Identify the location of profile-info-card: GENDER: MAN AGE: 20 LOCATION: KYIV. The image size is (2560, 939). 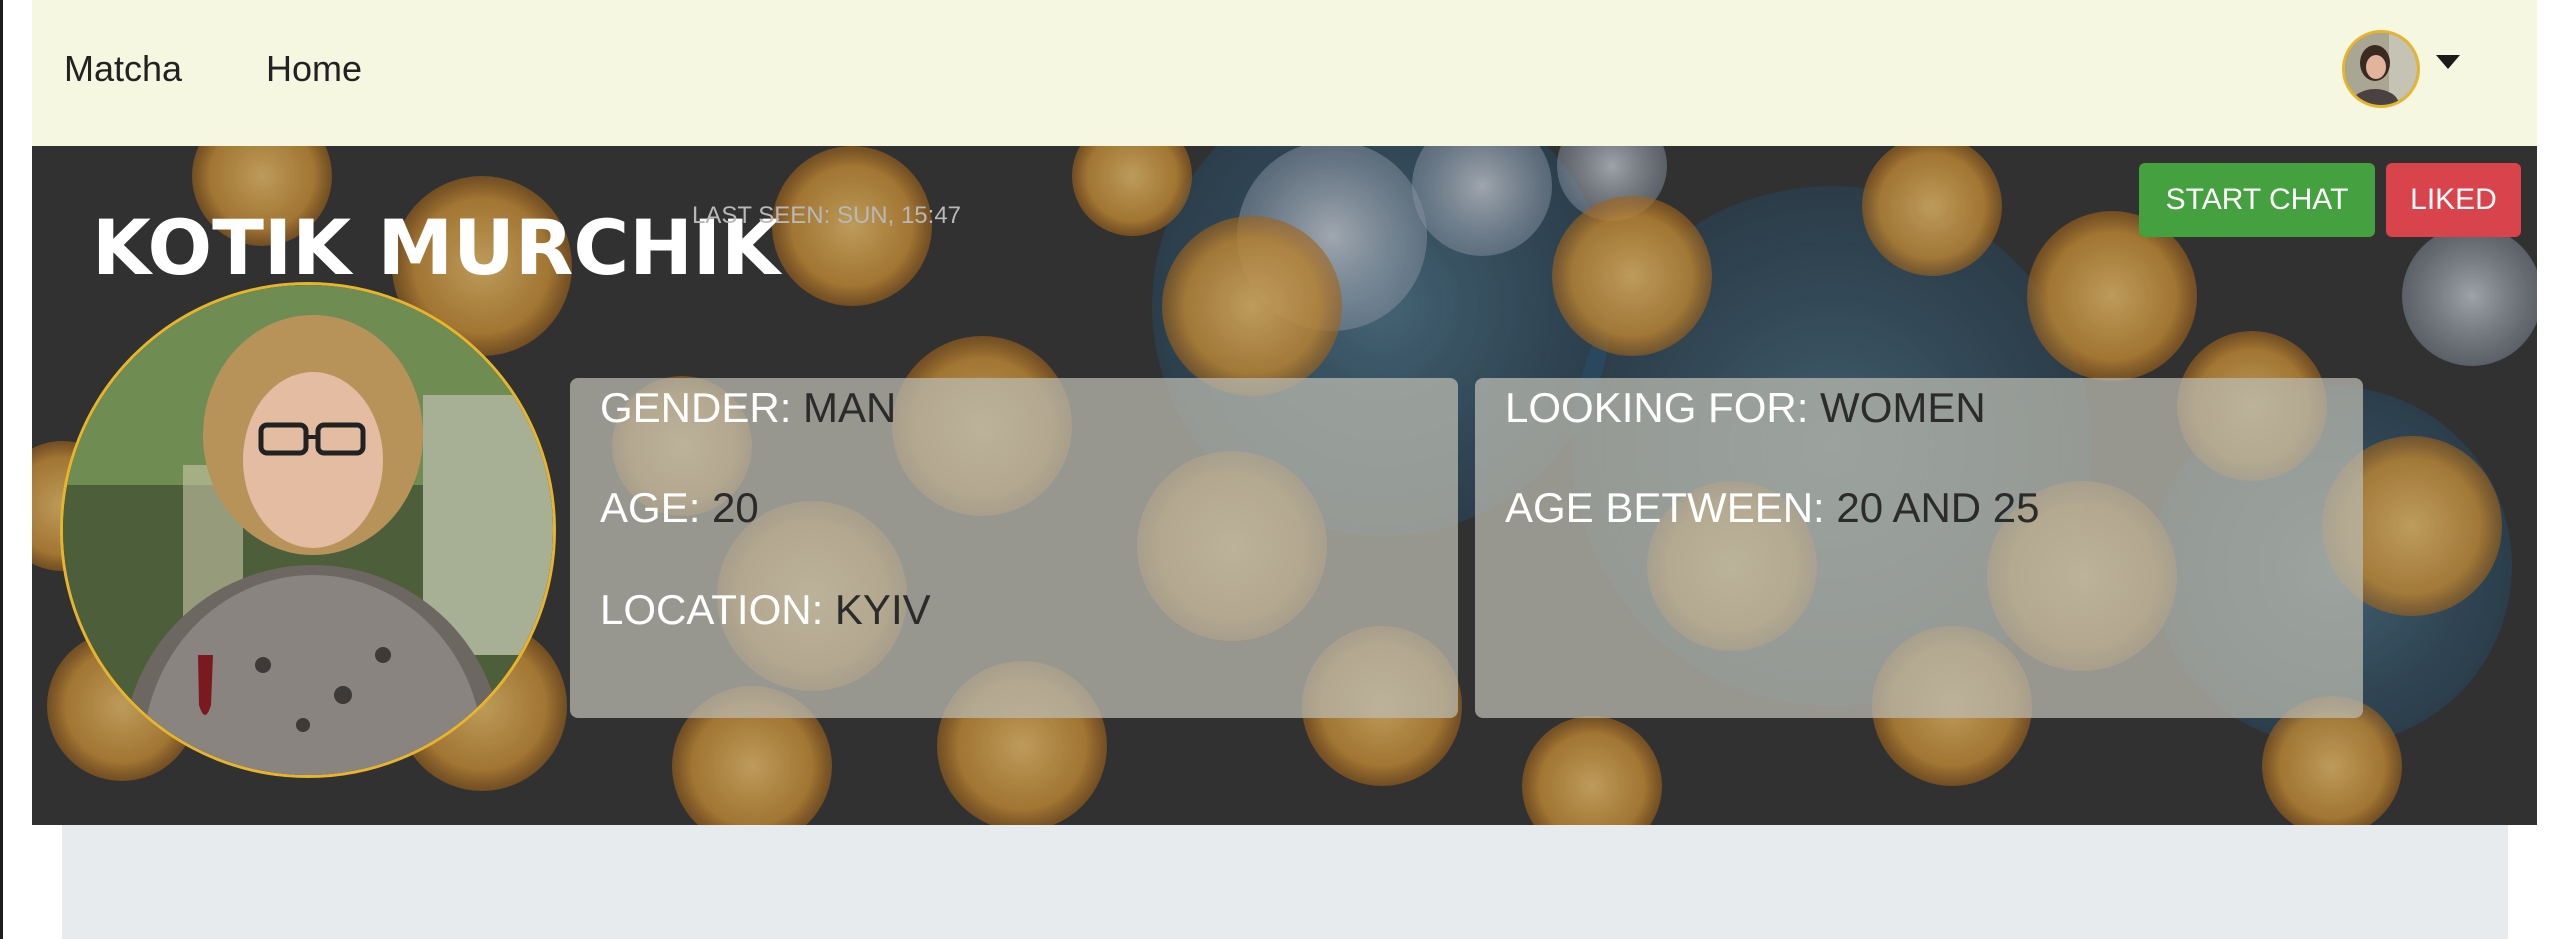
(1014, 548).